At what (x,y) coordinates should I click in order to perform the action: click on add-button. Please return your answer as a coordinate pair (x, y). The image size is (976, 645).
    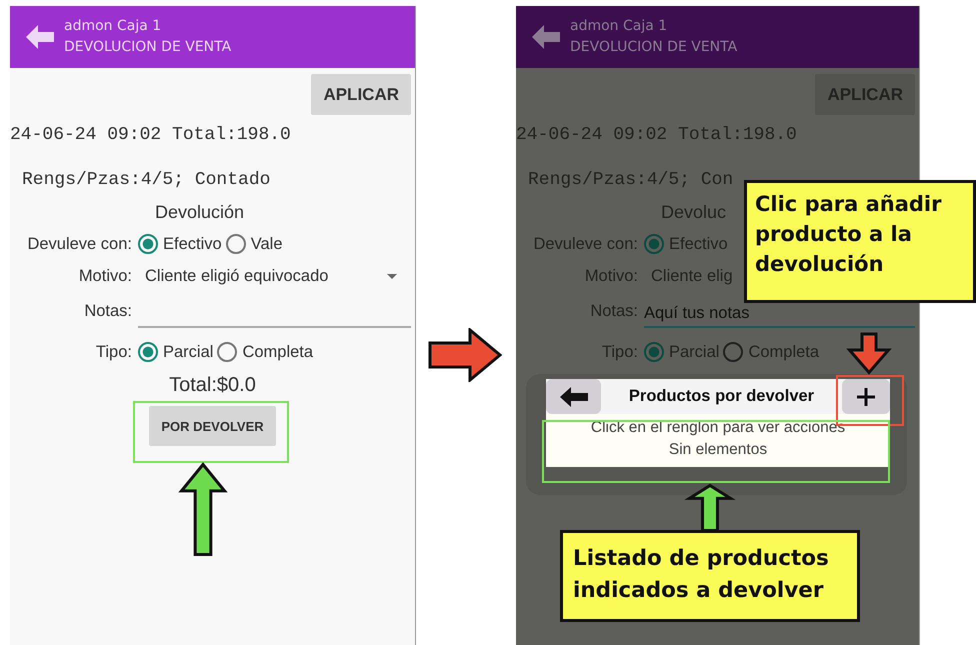
    Looking at the image, I should click on (866, 396).